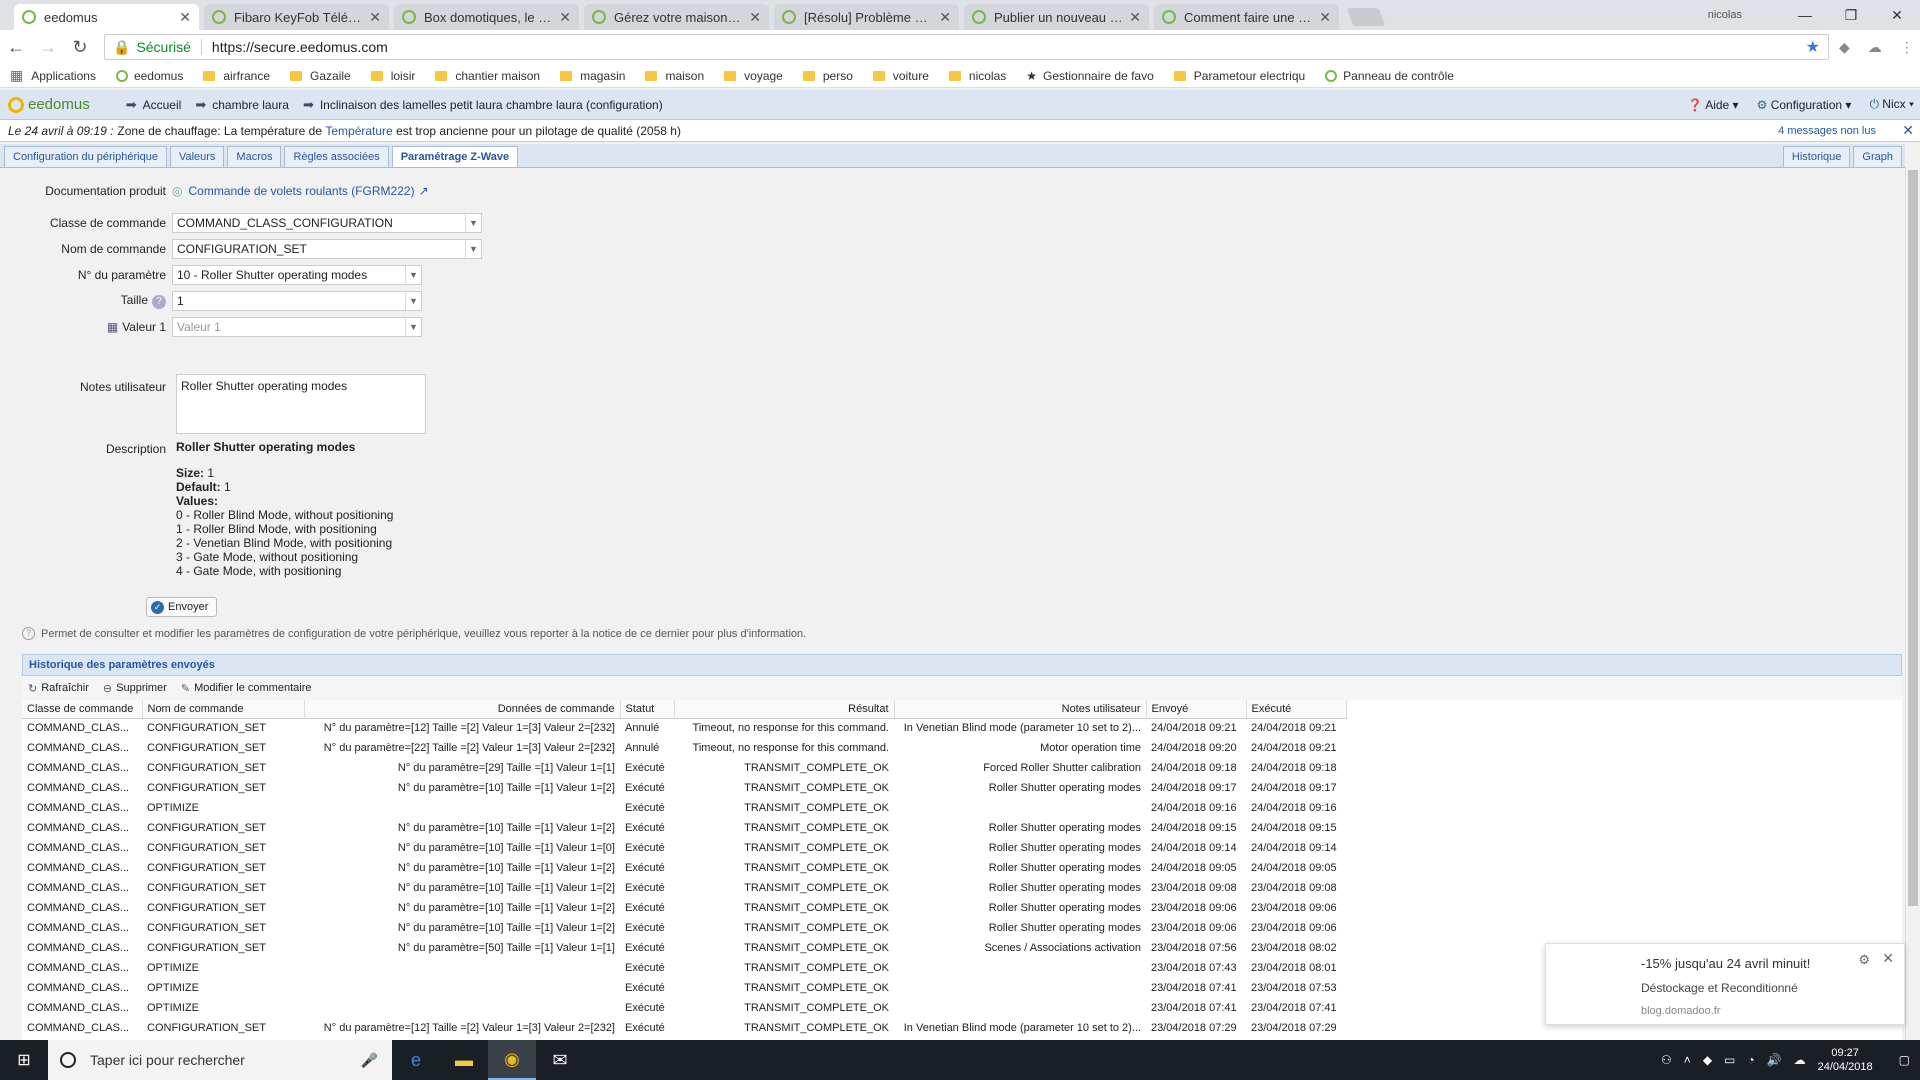 Image resolution: width=1920 pixels, height=1080 pixels. Describe the element at coordinates (297, 327) in the screenshot. I see `value-input: Valeur 1 ▼` at that location.